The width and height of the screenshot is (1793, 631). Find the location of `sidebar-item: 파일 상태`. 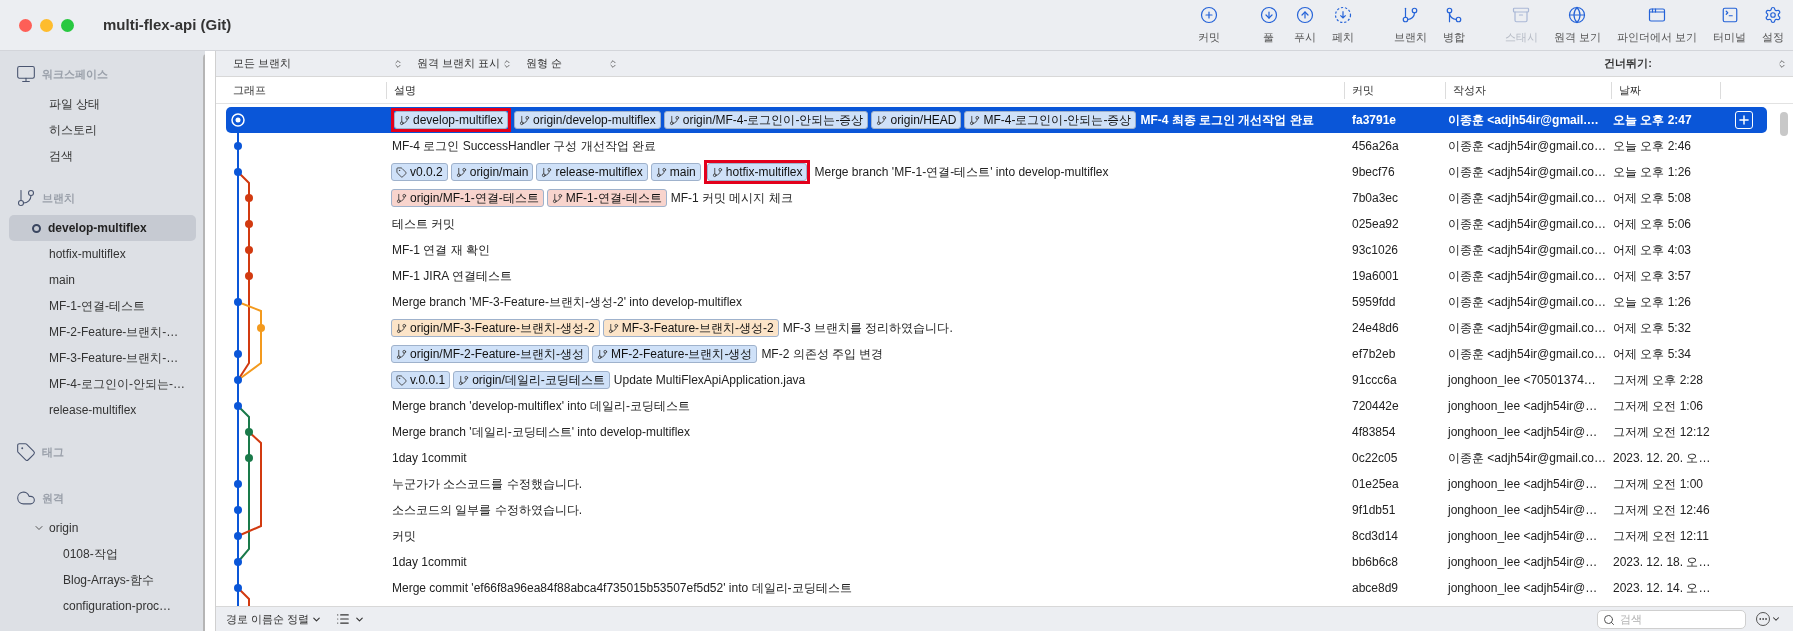

sidebar-item: 파일 상태 is located at coordinates (102, 104).